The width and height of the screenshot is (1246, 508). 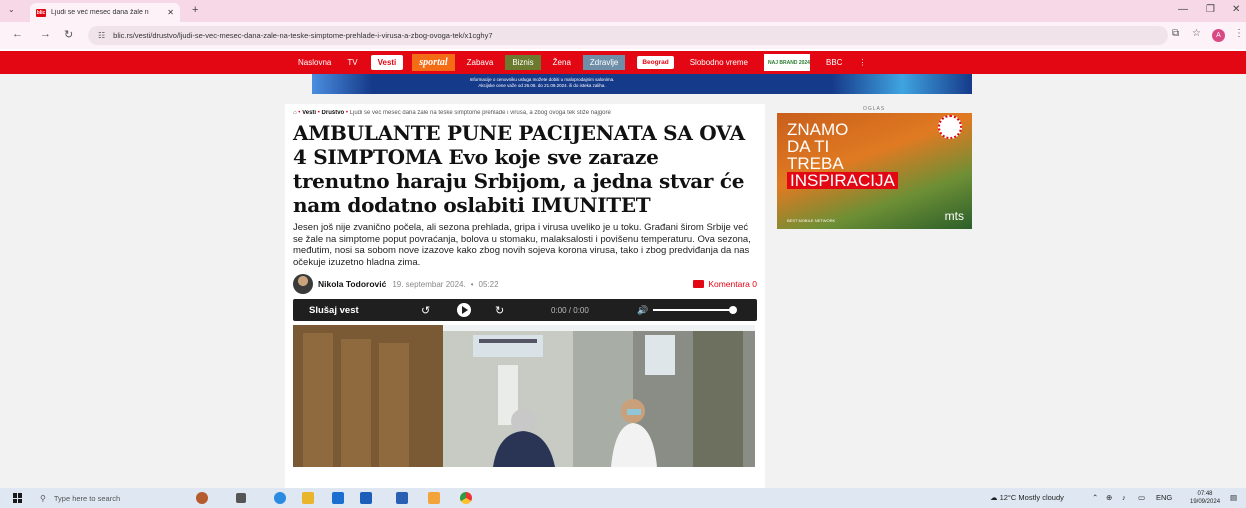 I want to click on tab-search-icon: ⌄, so click(x=11, y=9).